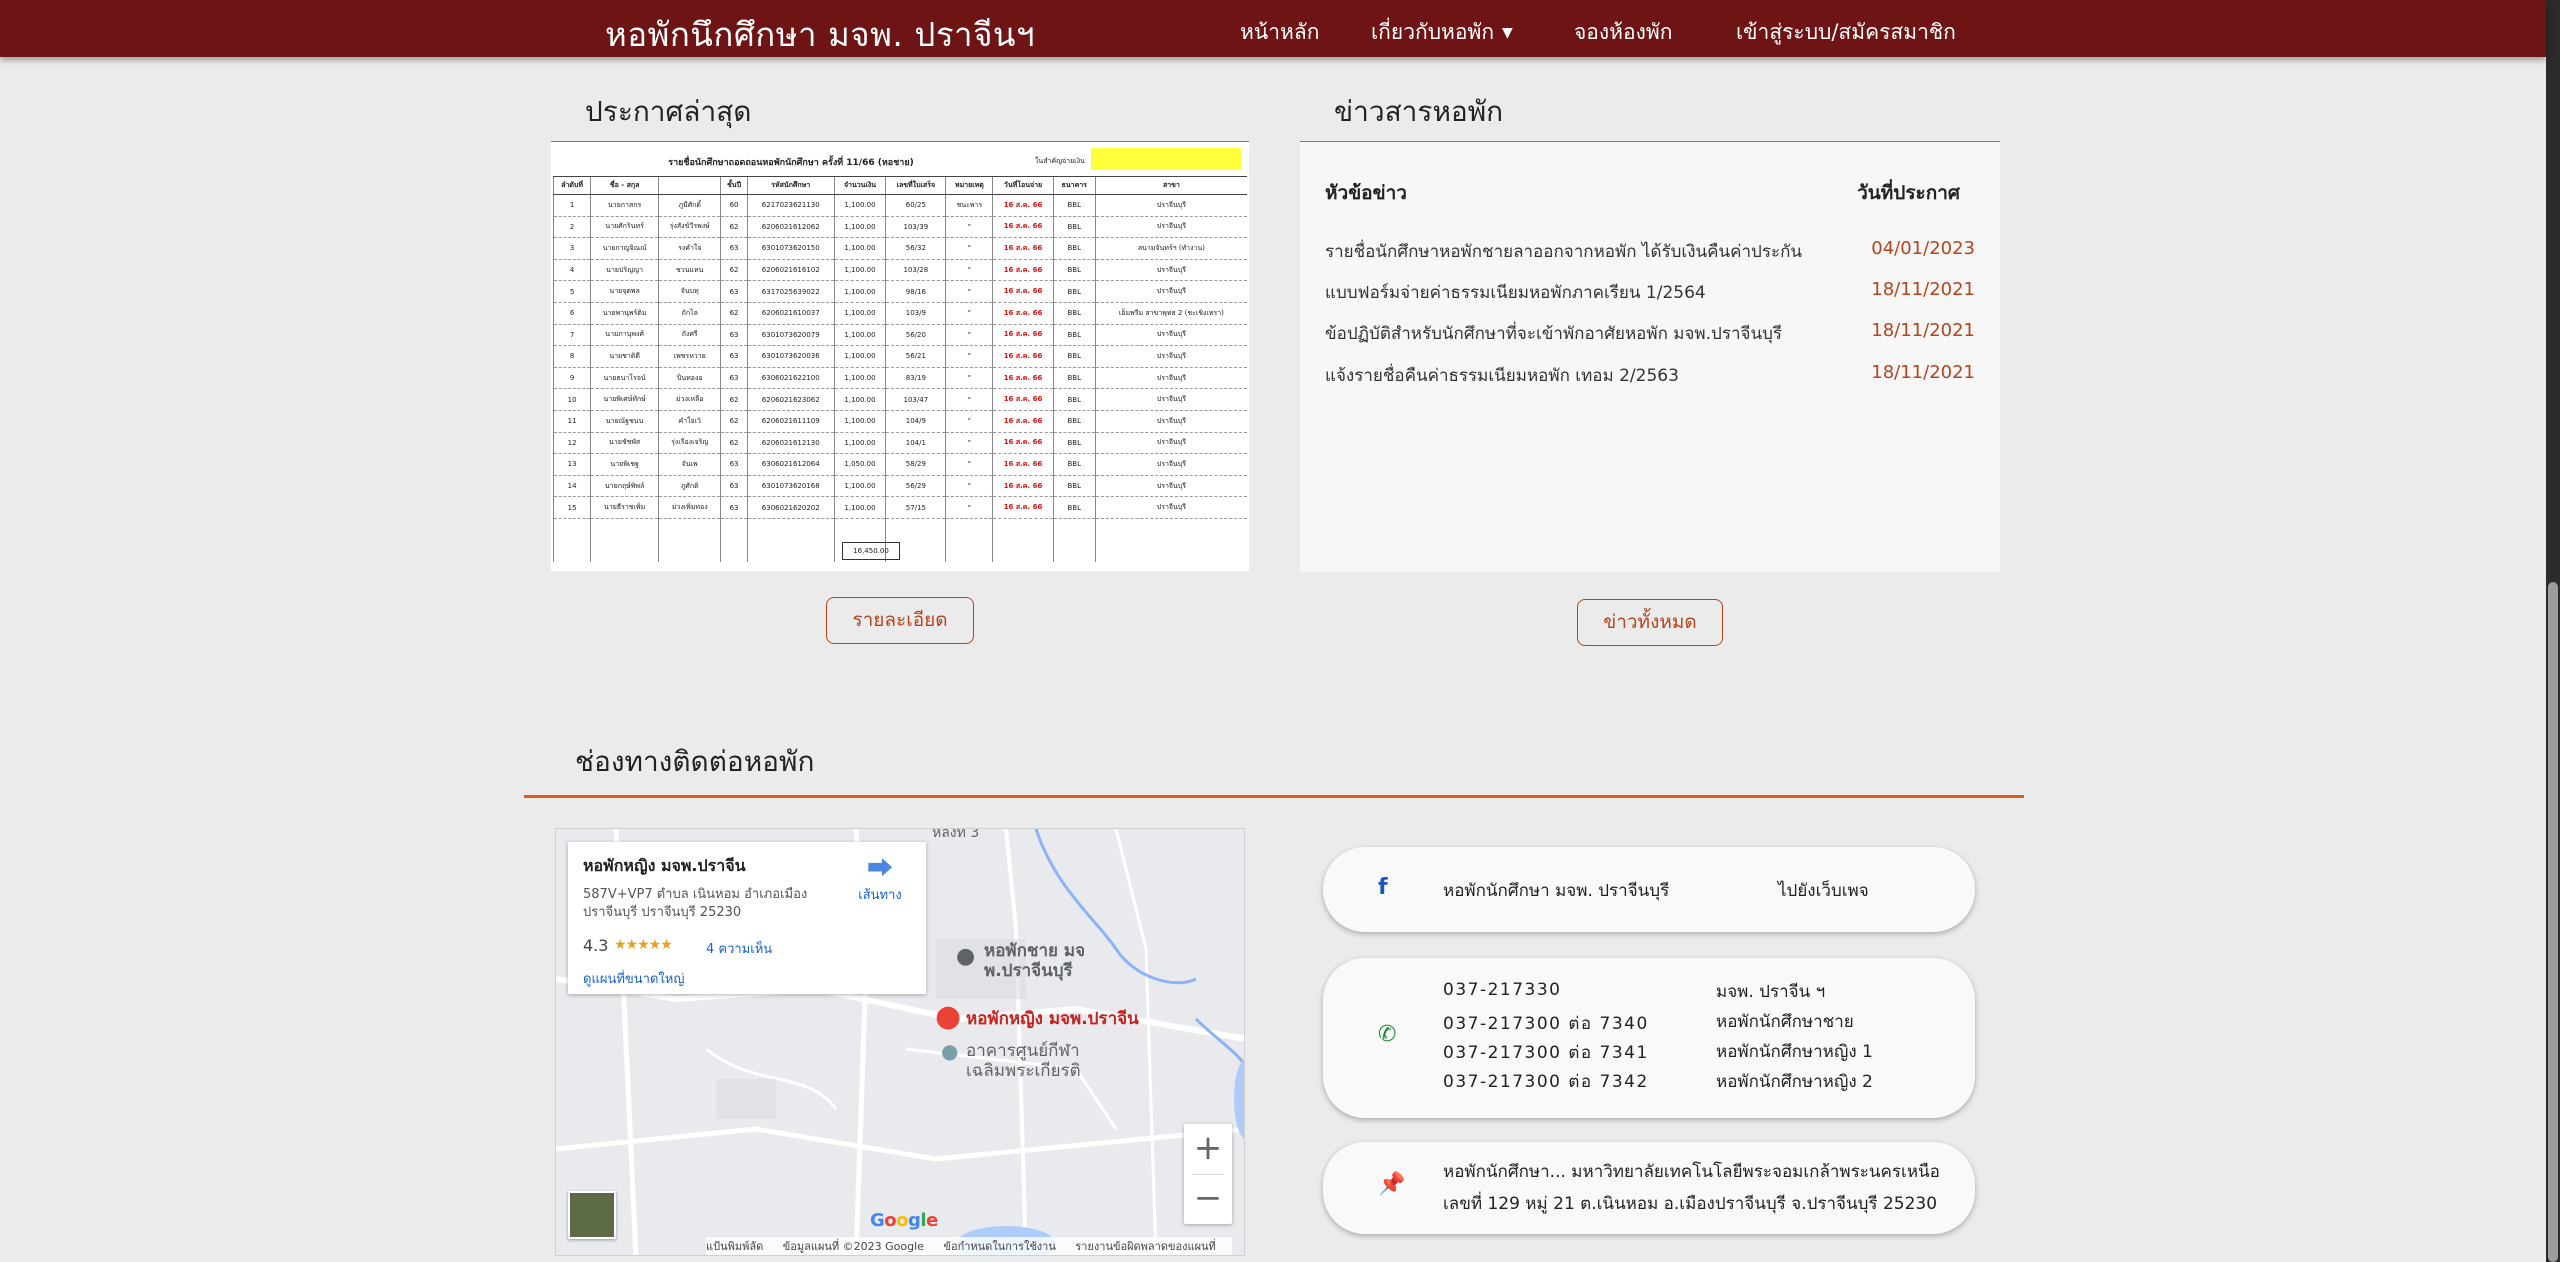 This screenshot has width=2560, height=1262. Describe the element at coordinates (1366, 193) in the screenshot. I see `news-col-topic: หัวข้อข่าว` at that location.